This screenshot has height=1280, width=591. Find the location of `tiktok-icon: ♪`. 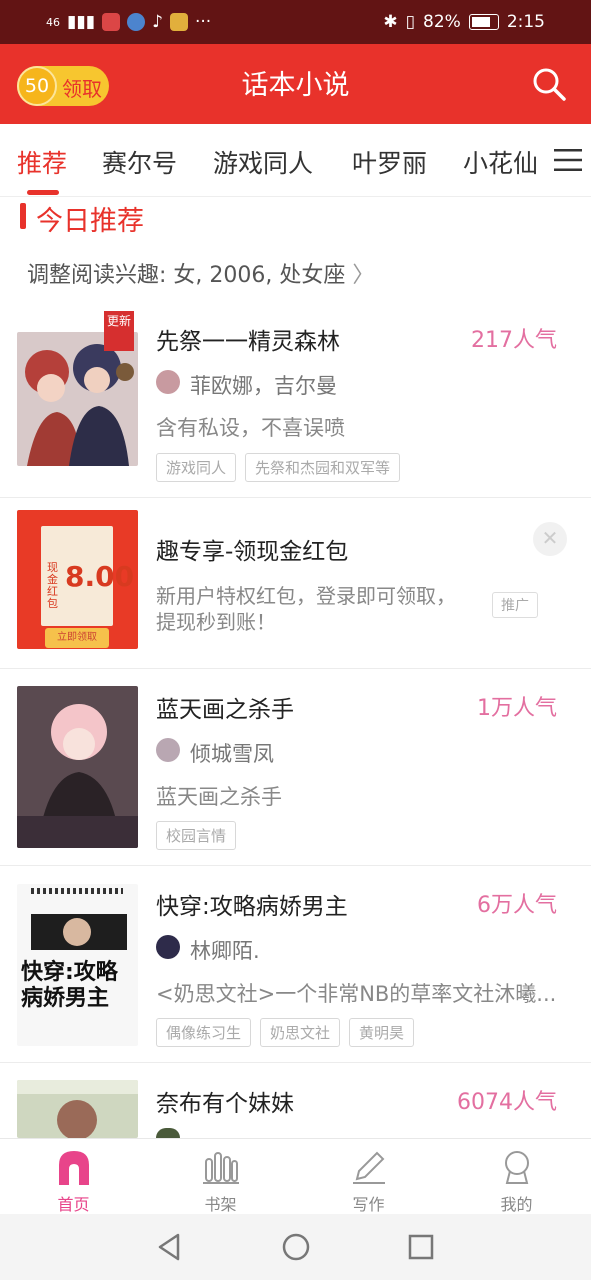

tiktok-icon: ♪ is located at coordinates (157, 22).